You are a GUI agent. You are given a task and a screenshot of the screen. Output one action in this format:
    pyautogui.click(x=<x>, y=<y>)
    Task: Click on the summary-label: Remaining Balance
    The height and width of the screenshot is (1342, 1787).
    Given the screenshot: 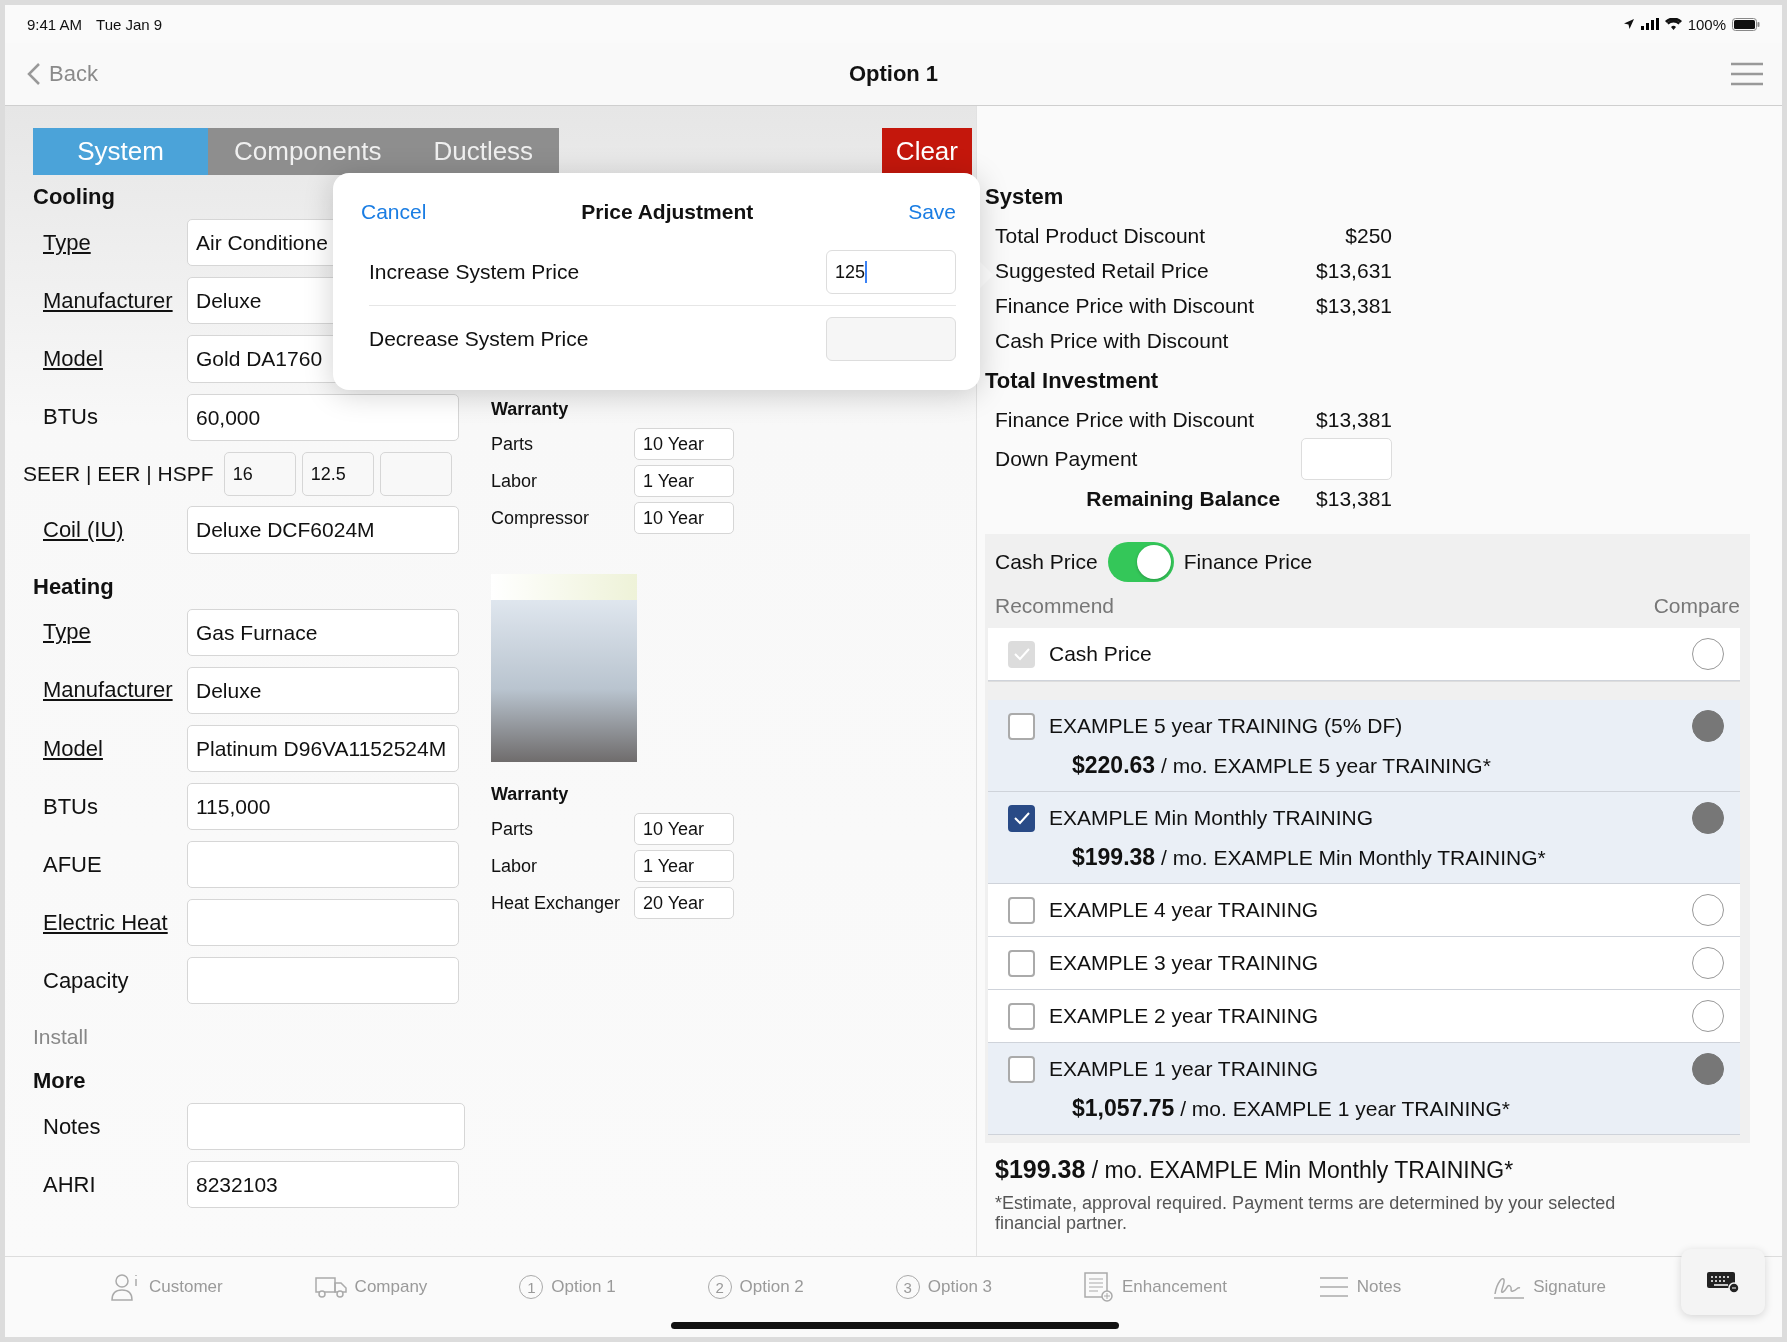 What is the action you would take?
    pyautogui.click(x=1183, y=498)
    